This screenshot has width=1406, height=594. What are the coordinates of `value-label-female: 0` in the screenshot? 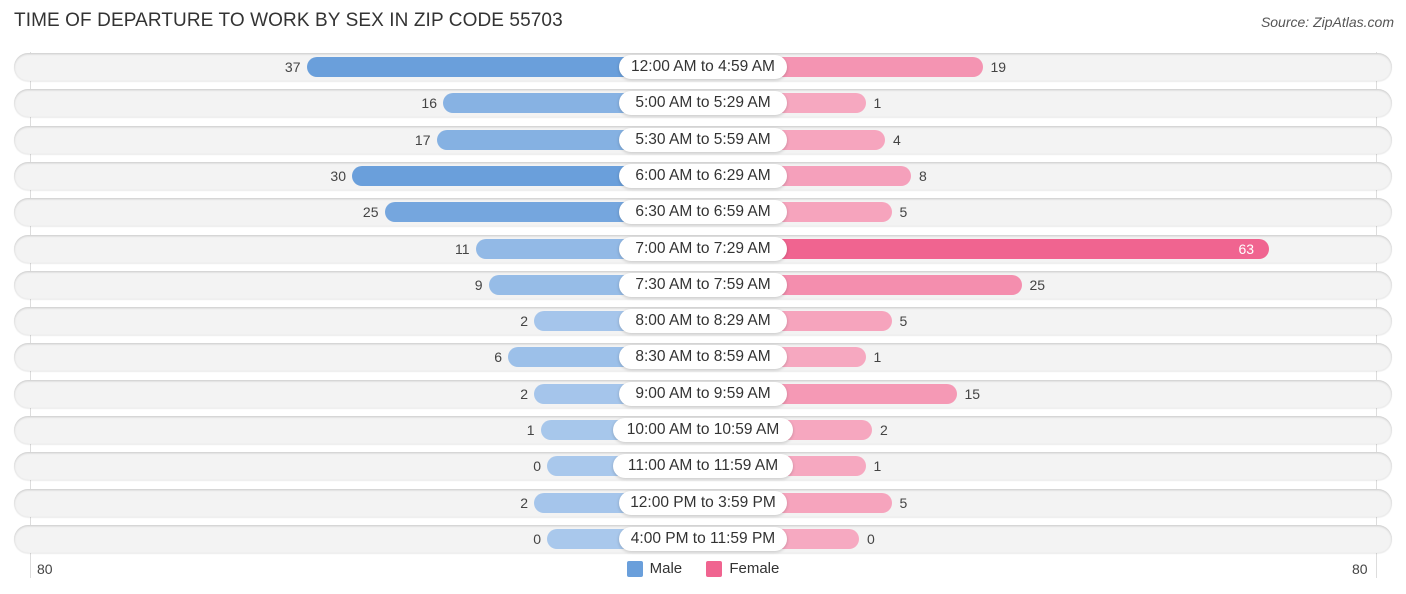 It's located at (871, 538).